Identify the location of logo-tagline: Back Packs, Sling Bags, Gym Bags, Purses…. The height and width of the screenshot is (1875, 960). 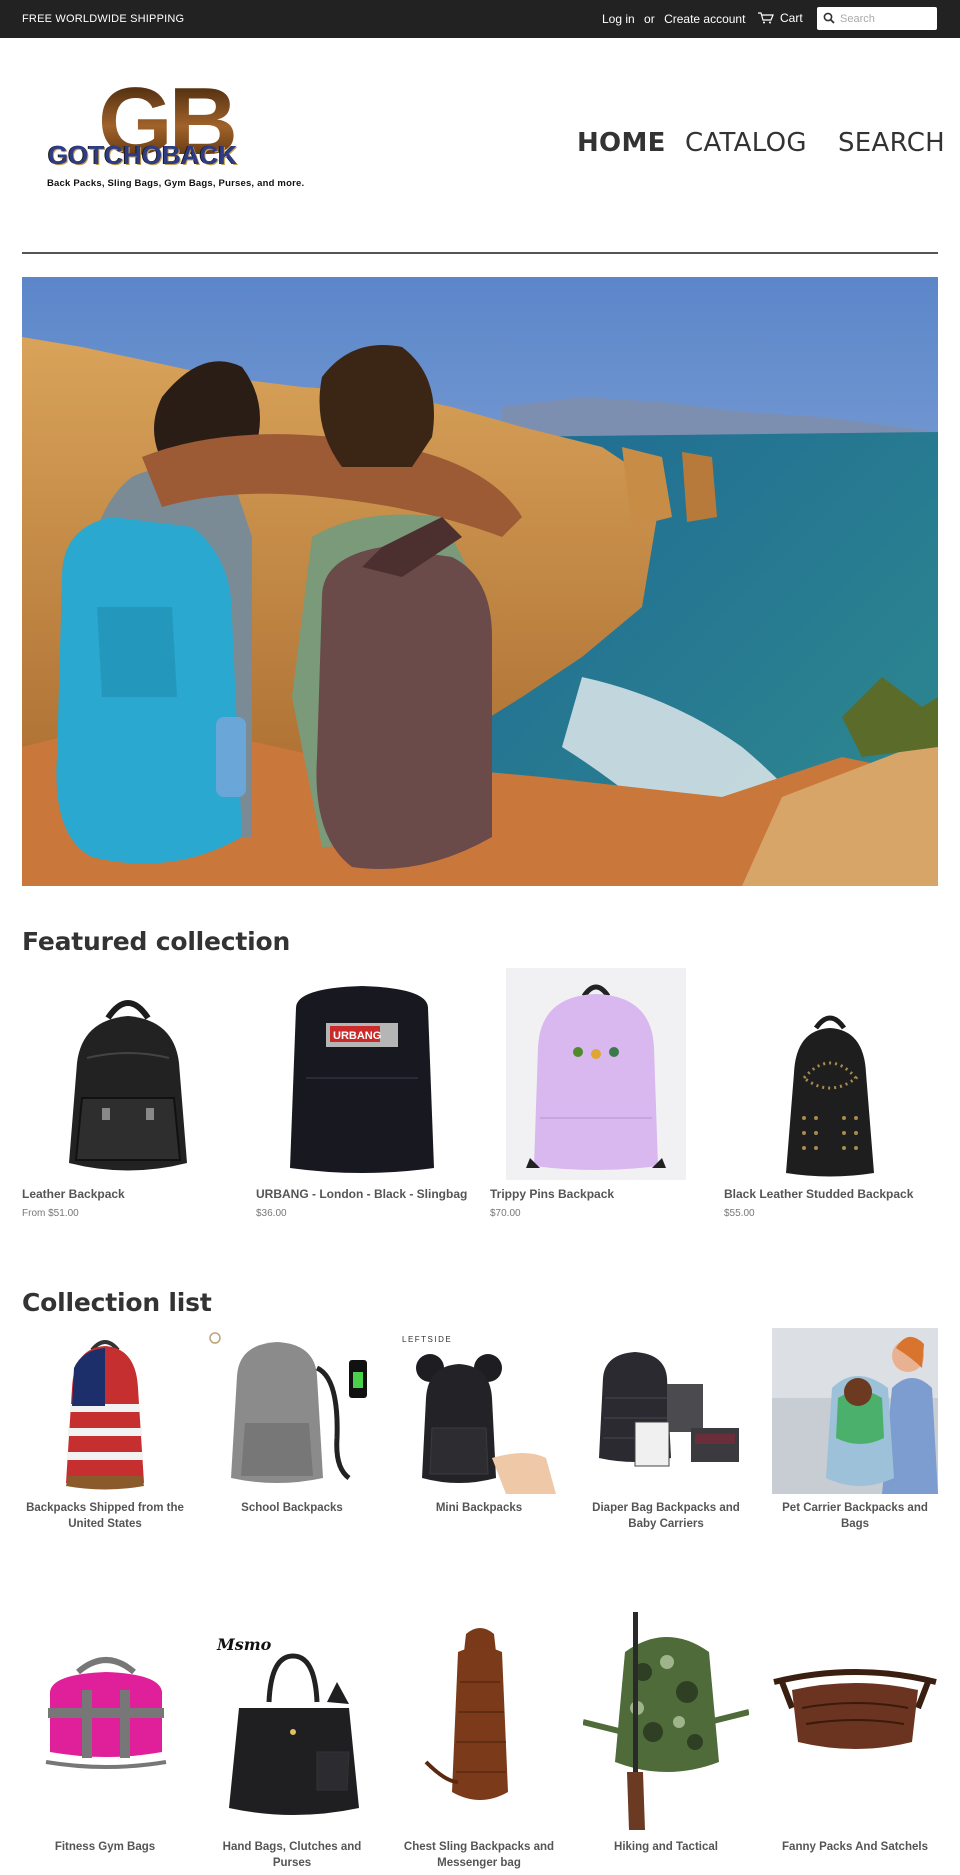
(176, 183).